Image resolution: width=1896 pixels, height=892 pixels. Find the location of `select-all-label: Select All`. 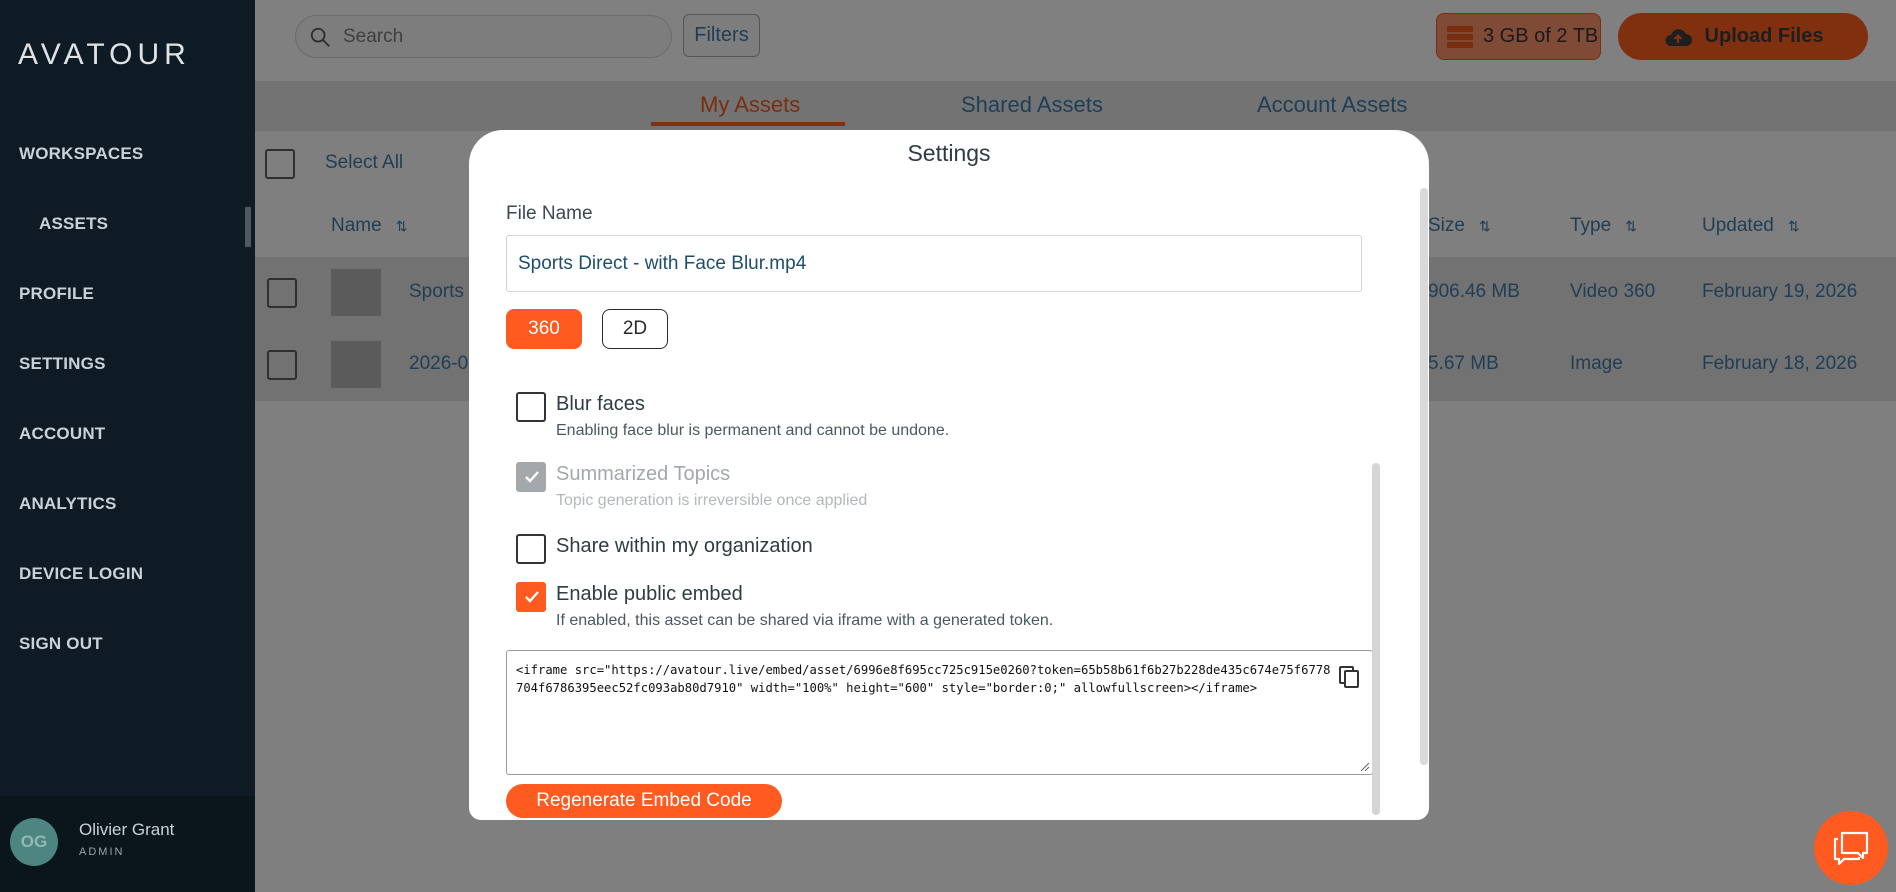

select-all-label: Select All is located at coordinates (364, 163).